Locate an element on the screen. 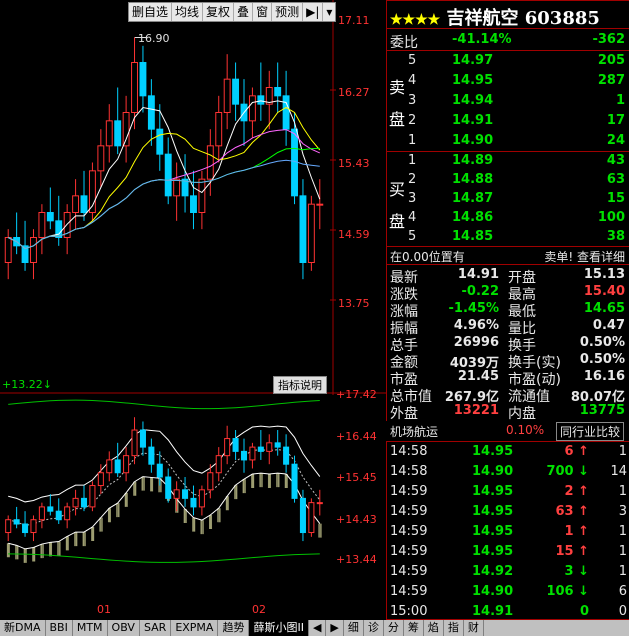 The height and width of the screenshot is (636, 629). tick-time: 14:59 is located at coordinates (409, 551).